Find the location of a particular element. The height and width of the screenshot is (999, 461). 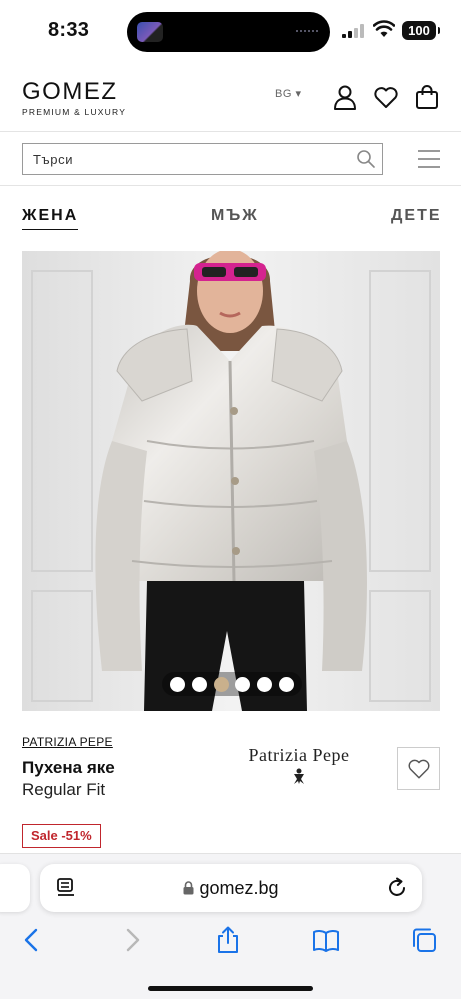

add-to-wishlist-button is located at coordinates (418, 768).